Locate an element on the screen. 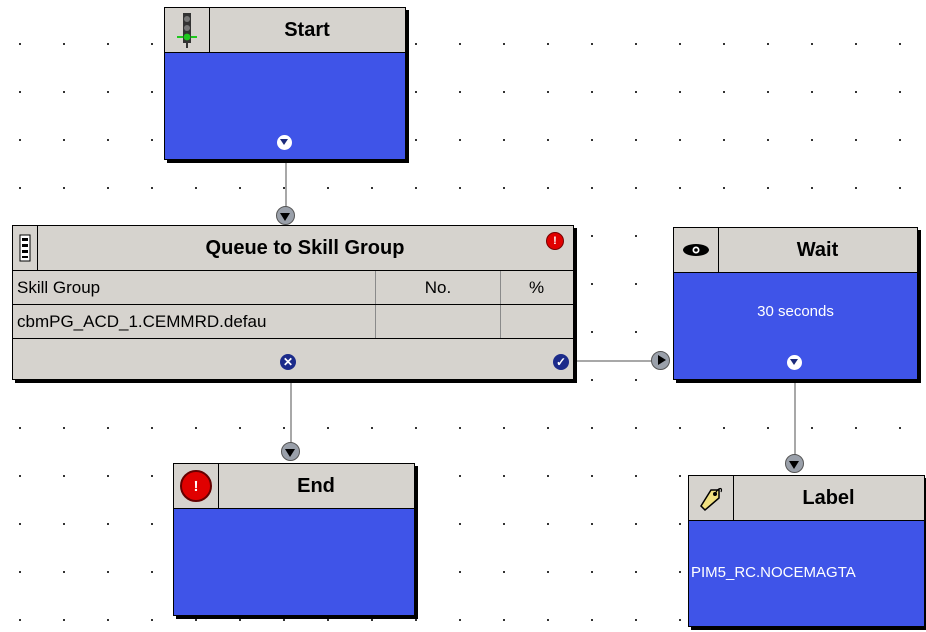 This screenshot has height=632, width=926. table-header-row: Skill Group No. % is located at coordinates (293, 288).